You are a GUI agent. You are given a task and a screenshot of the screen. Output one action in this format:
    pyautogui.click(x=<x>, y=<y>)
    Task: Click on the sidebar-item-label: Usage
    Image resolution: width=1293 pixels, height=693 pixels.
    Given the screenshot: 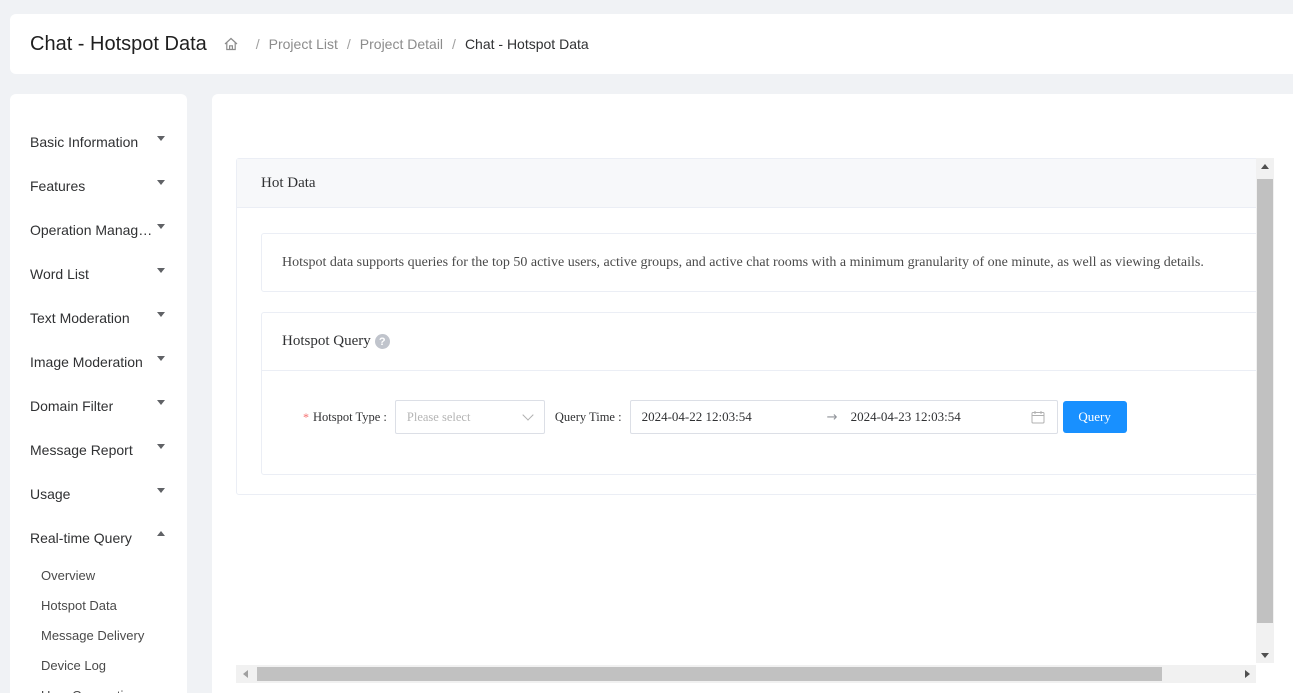 What is the action you would take?
    pyautogui.click(x=50, y=494)
    